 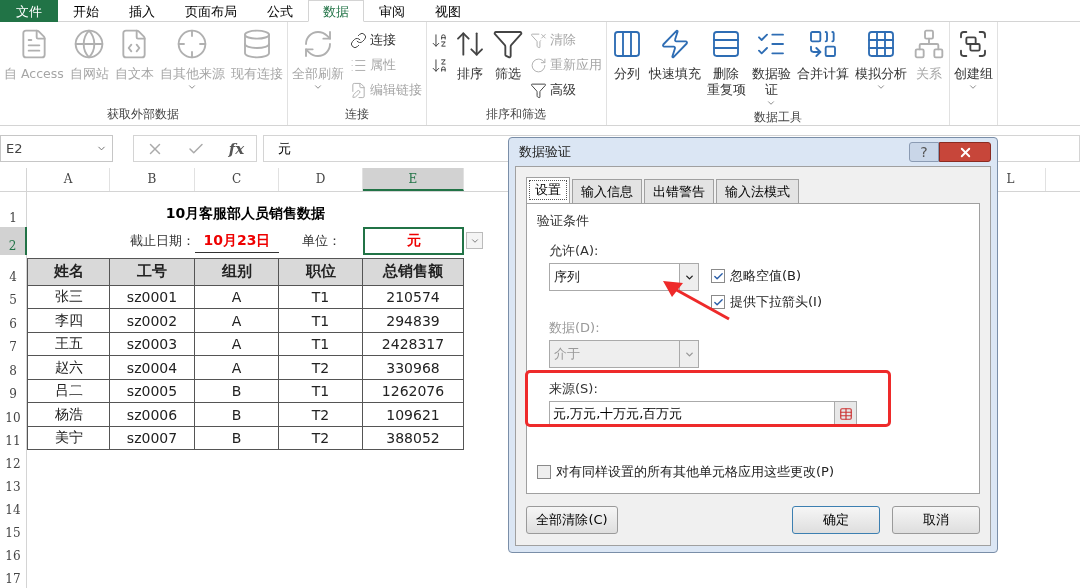 I want to click on table-cell: sz0003, so click(x=152, y=344).